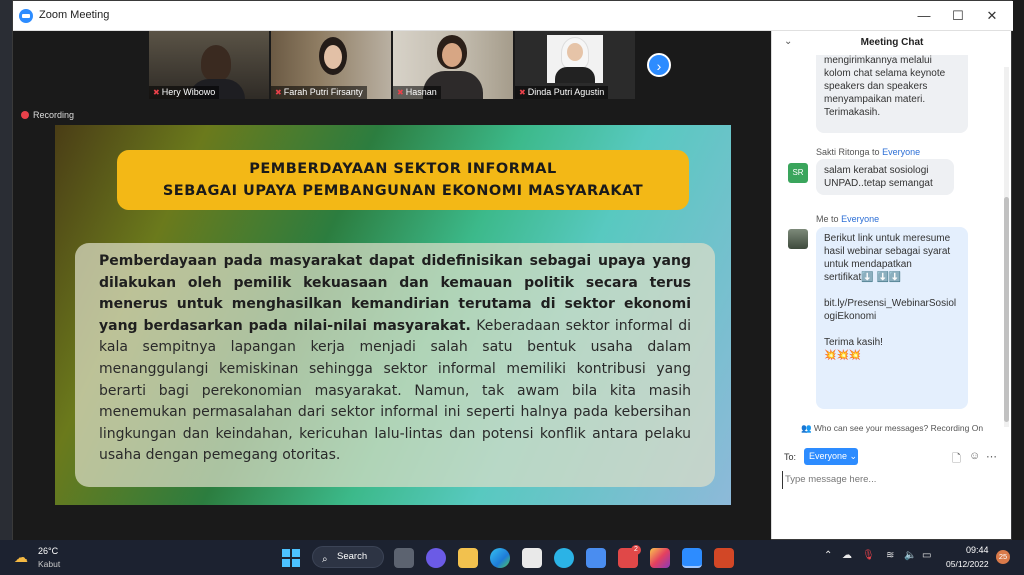 Image resolution: width=1024 pixels, height=575 pixels. What do you see at coordinates (575, 65) in the screenshot?
I see `participant-tile: ✖ Dinda Putri Agustin` at bounding box center [575, 65].